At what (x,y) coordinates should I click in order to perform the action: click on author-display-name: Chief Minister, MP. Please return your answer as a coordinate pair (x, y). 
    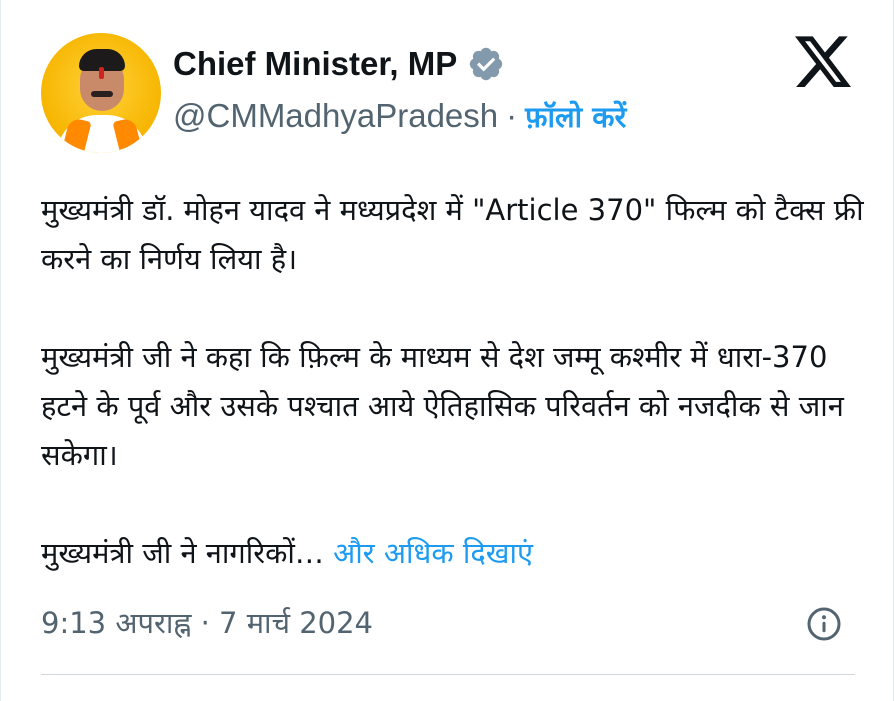
    Looking at the image, I should click on (315, 64).